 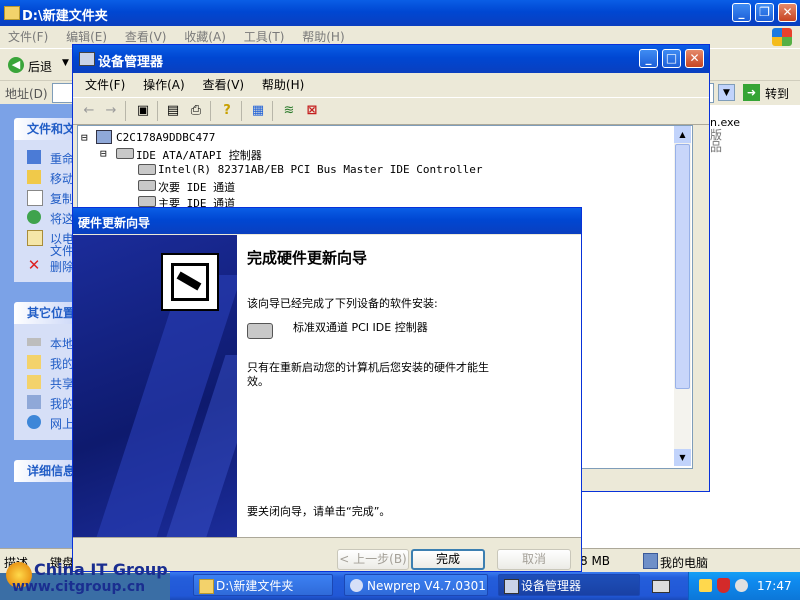 What do you see at coordinates (173, 111) in the screenshot?
I see `properties-icon: ▤` at bounding box center [173, 111].